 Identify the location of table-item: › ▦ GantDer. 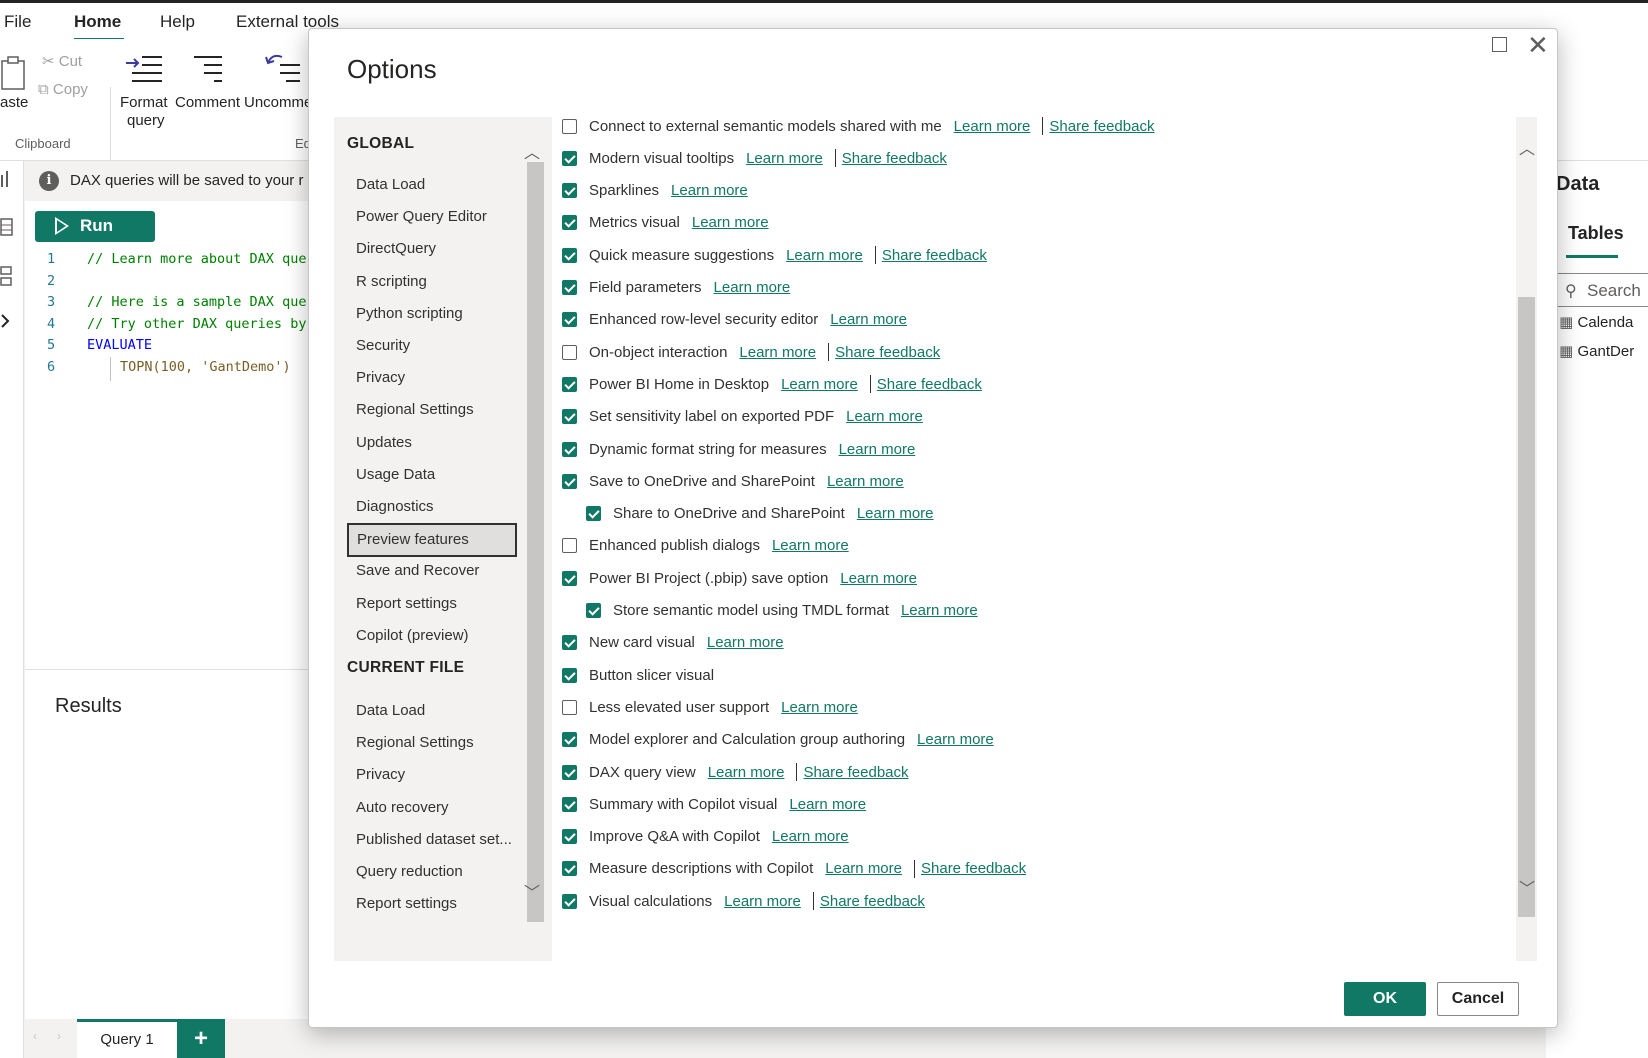
(1592, 351).